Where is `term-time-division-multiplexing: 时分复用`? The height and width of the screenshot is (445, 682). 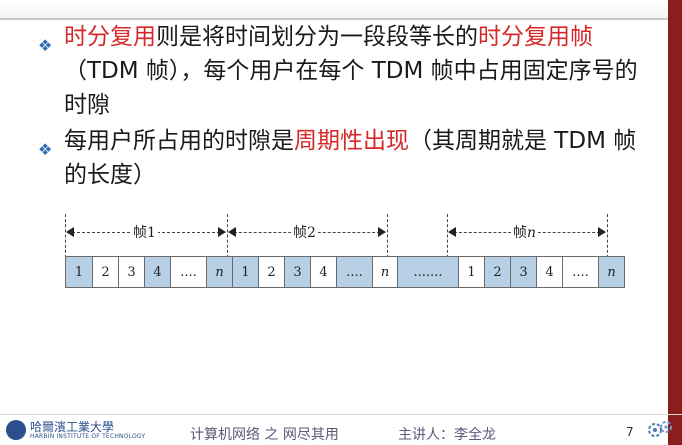
term-time-division-multiplexing: 时分复用 is located at coordinates (110, 37).